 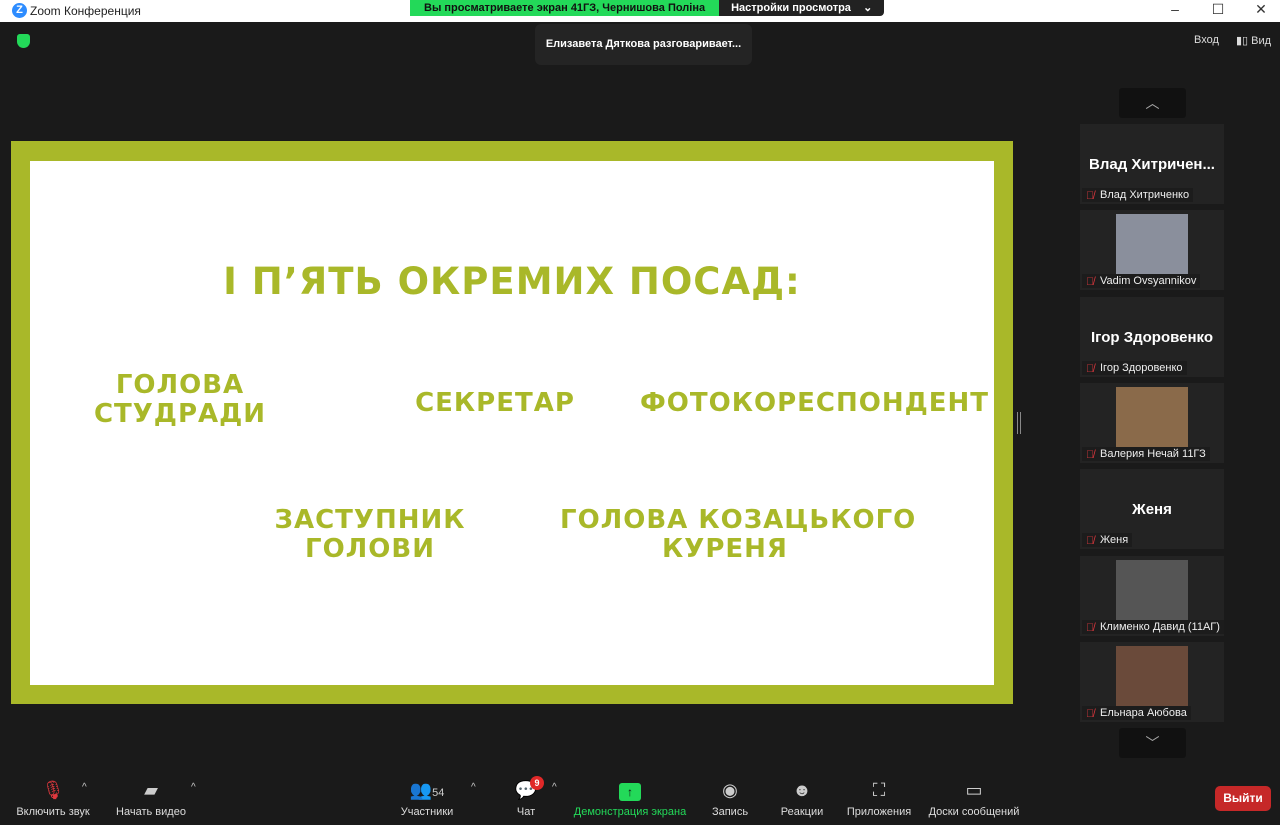 I want to click on participant-display-name: Ігор Здоровенко, so click(x=1151, y=337).